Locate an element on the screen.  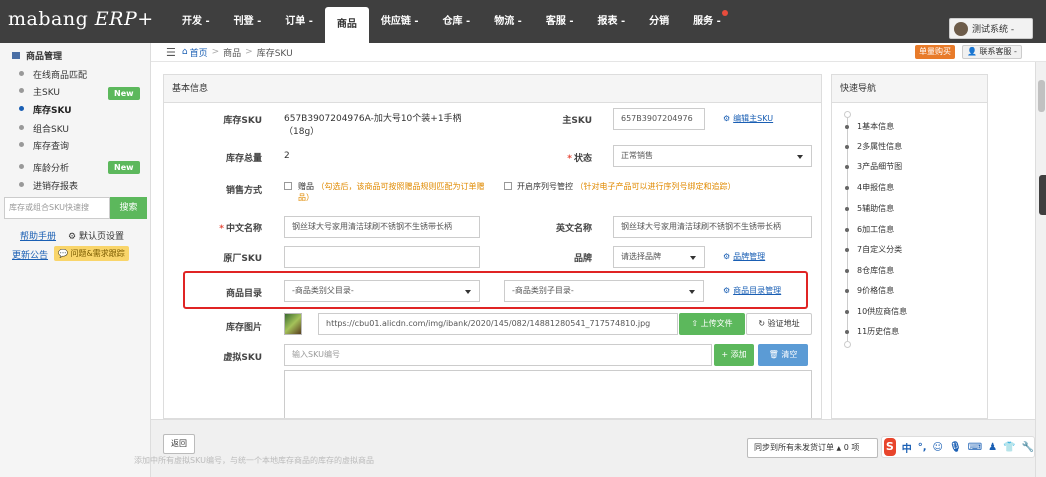
quick-nav-detail-images: 3产品细节图 is located at coordinates (873, 166).